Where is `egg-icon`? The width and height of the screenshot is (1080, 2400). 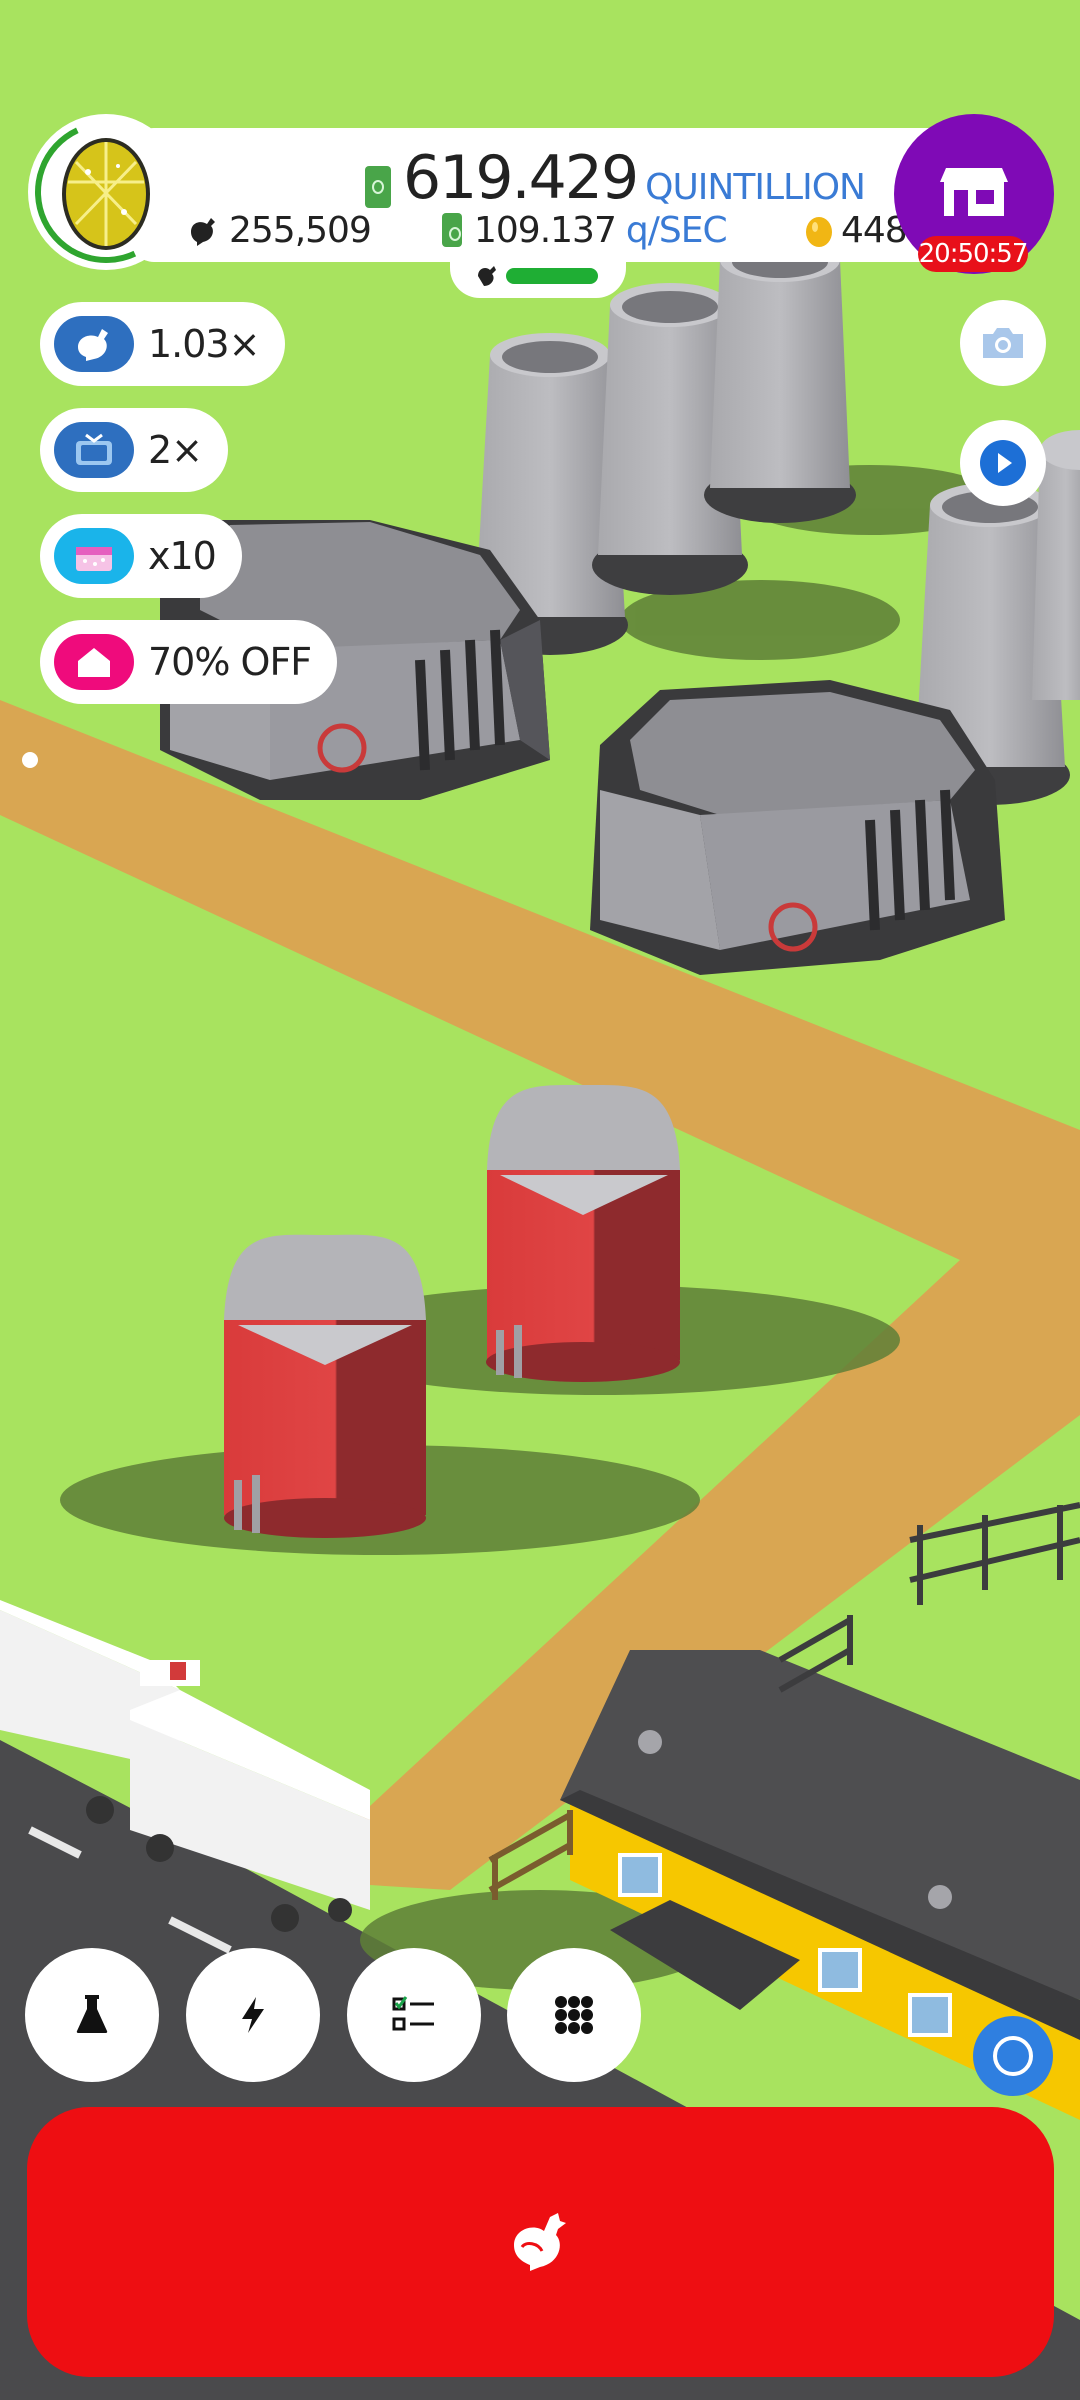 egg-icon is located at coordinates (106, 194).